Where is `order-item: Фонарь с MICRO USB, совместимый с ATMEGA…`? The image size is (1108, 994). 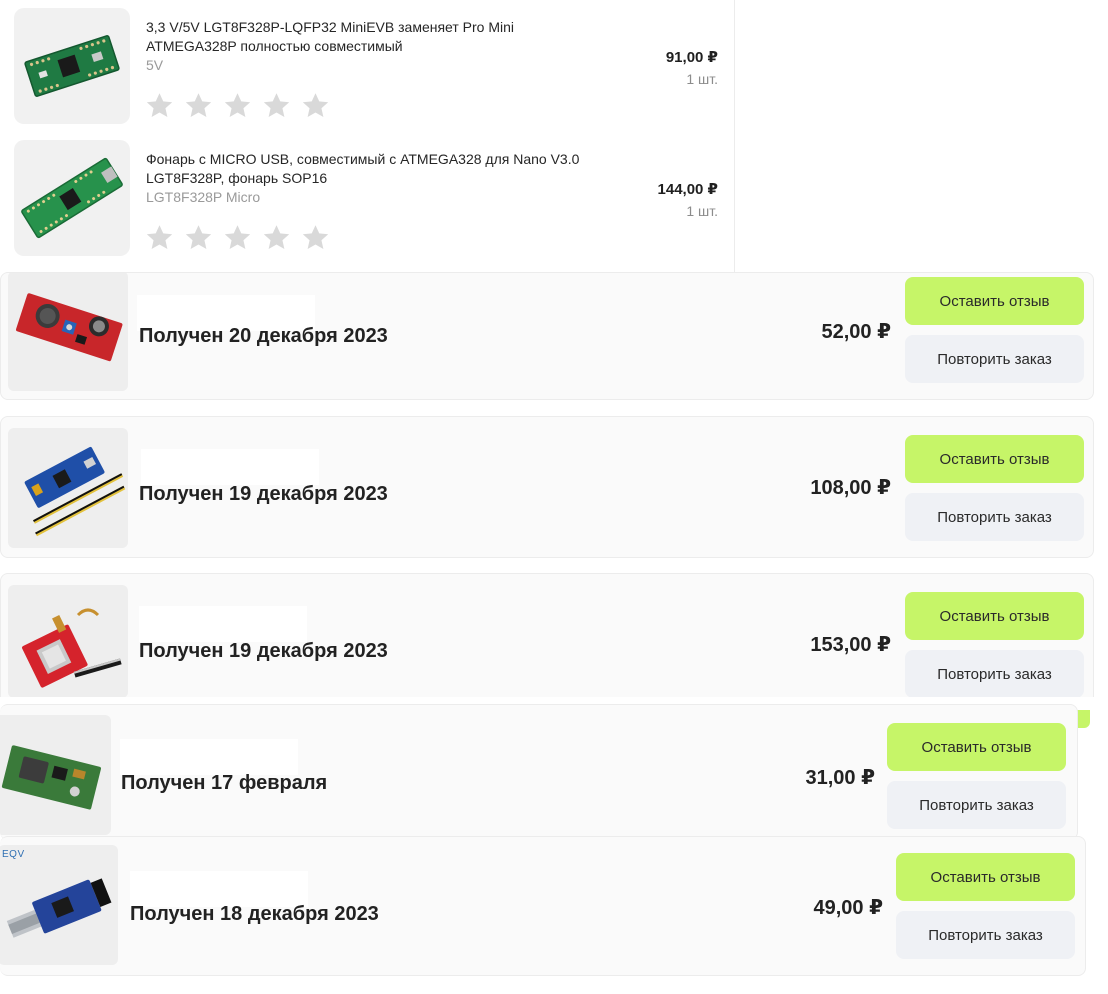
order-item: Фонарь с MICRO USB, совместимый с ATMEGA… is located at coordinates (370, 199).